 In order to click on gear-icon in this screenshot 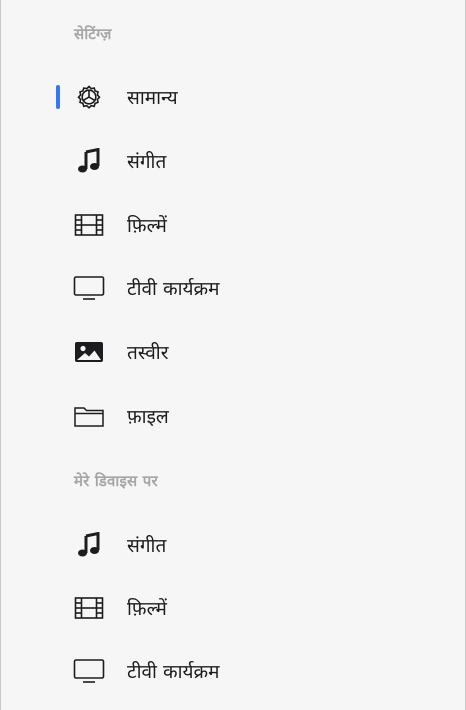, I will do `click(89, 97)`.